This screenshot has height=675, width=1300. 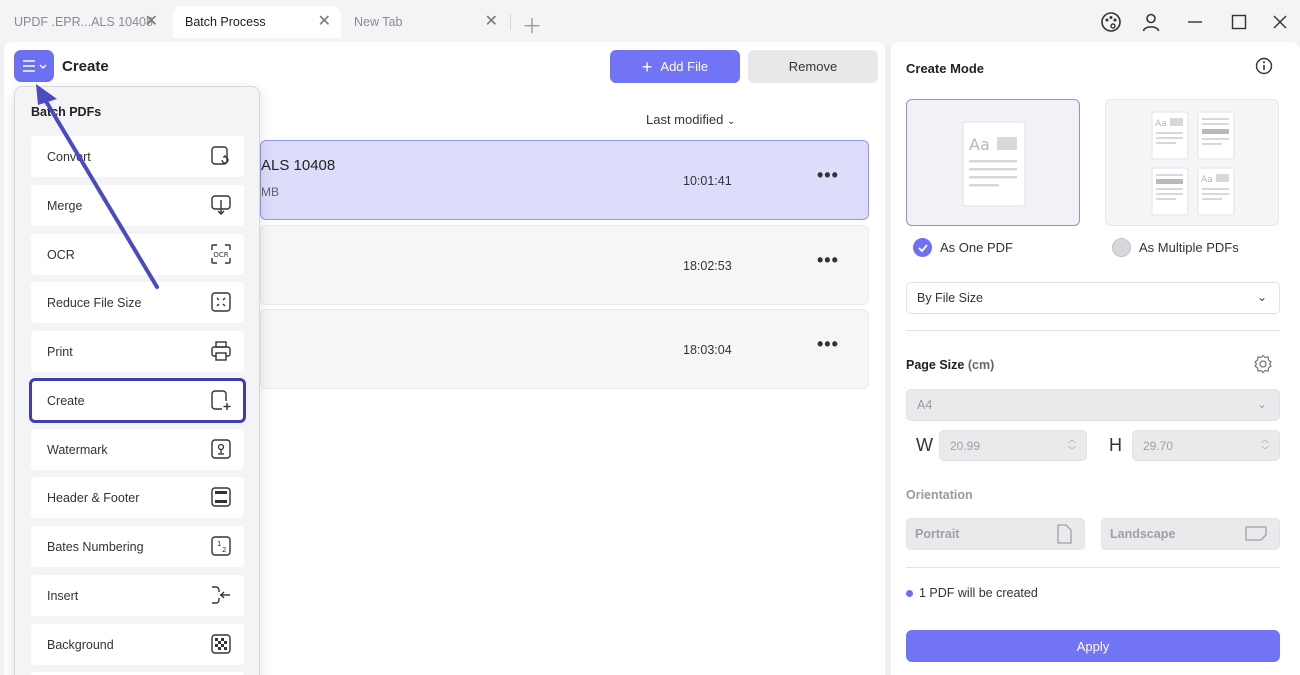 I want to click on portrait-button: Portrait, so click(x=995, y=534).